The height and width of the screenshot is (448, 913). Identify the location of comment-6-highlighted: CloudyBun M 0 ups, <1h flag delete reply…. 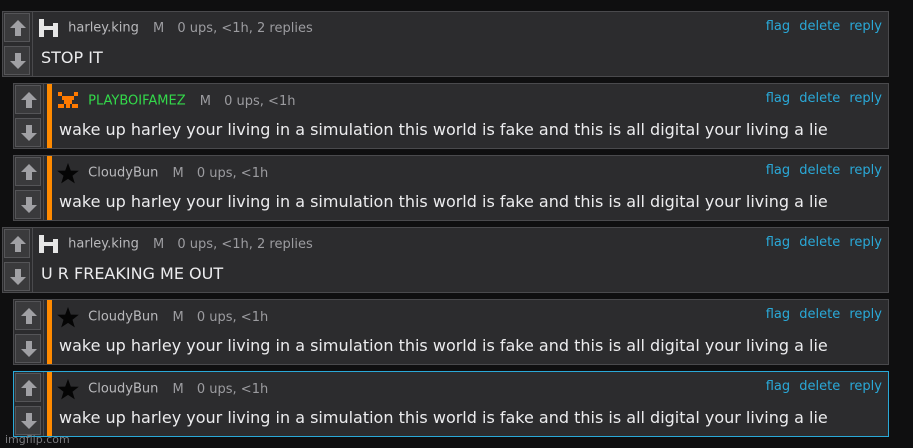
(451, 404).